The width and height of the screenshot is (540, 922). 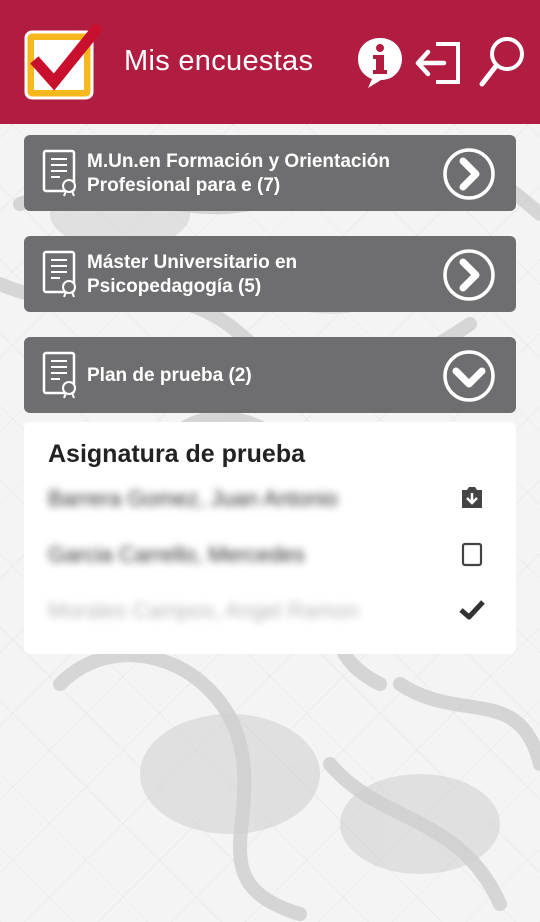 What do you see at coordinates (502, 62) in the screenshot?
I see `search-icon` at bounding box center [502, 62].